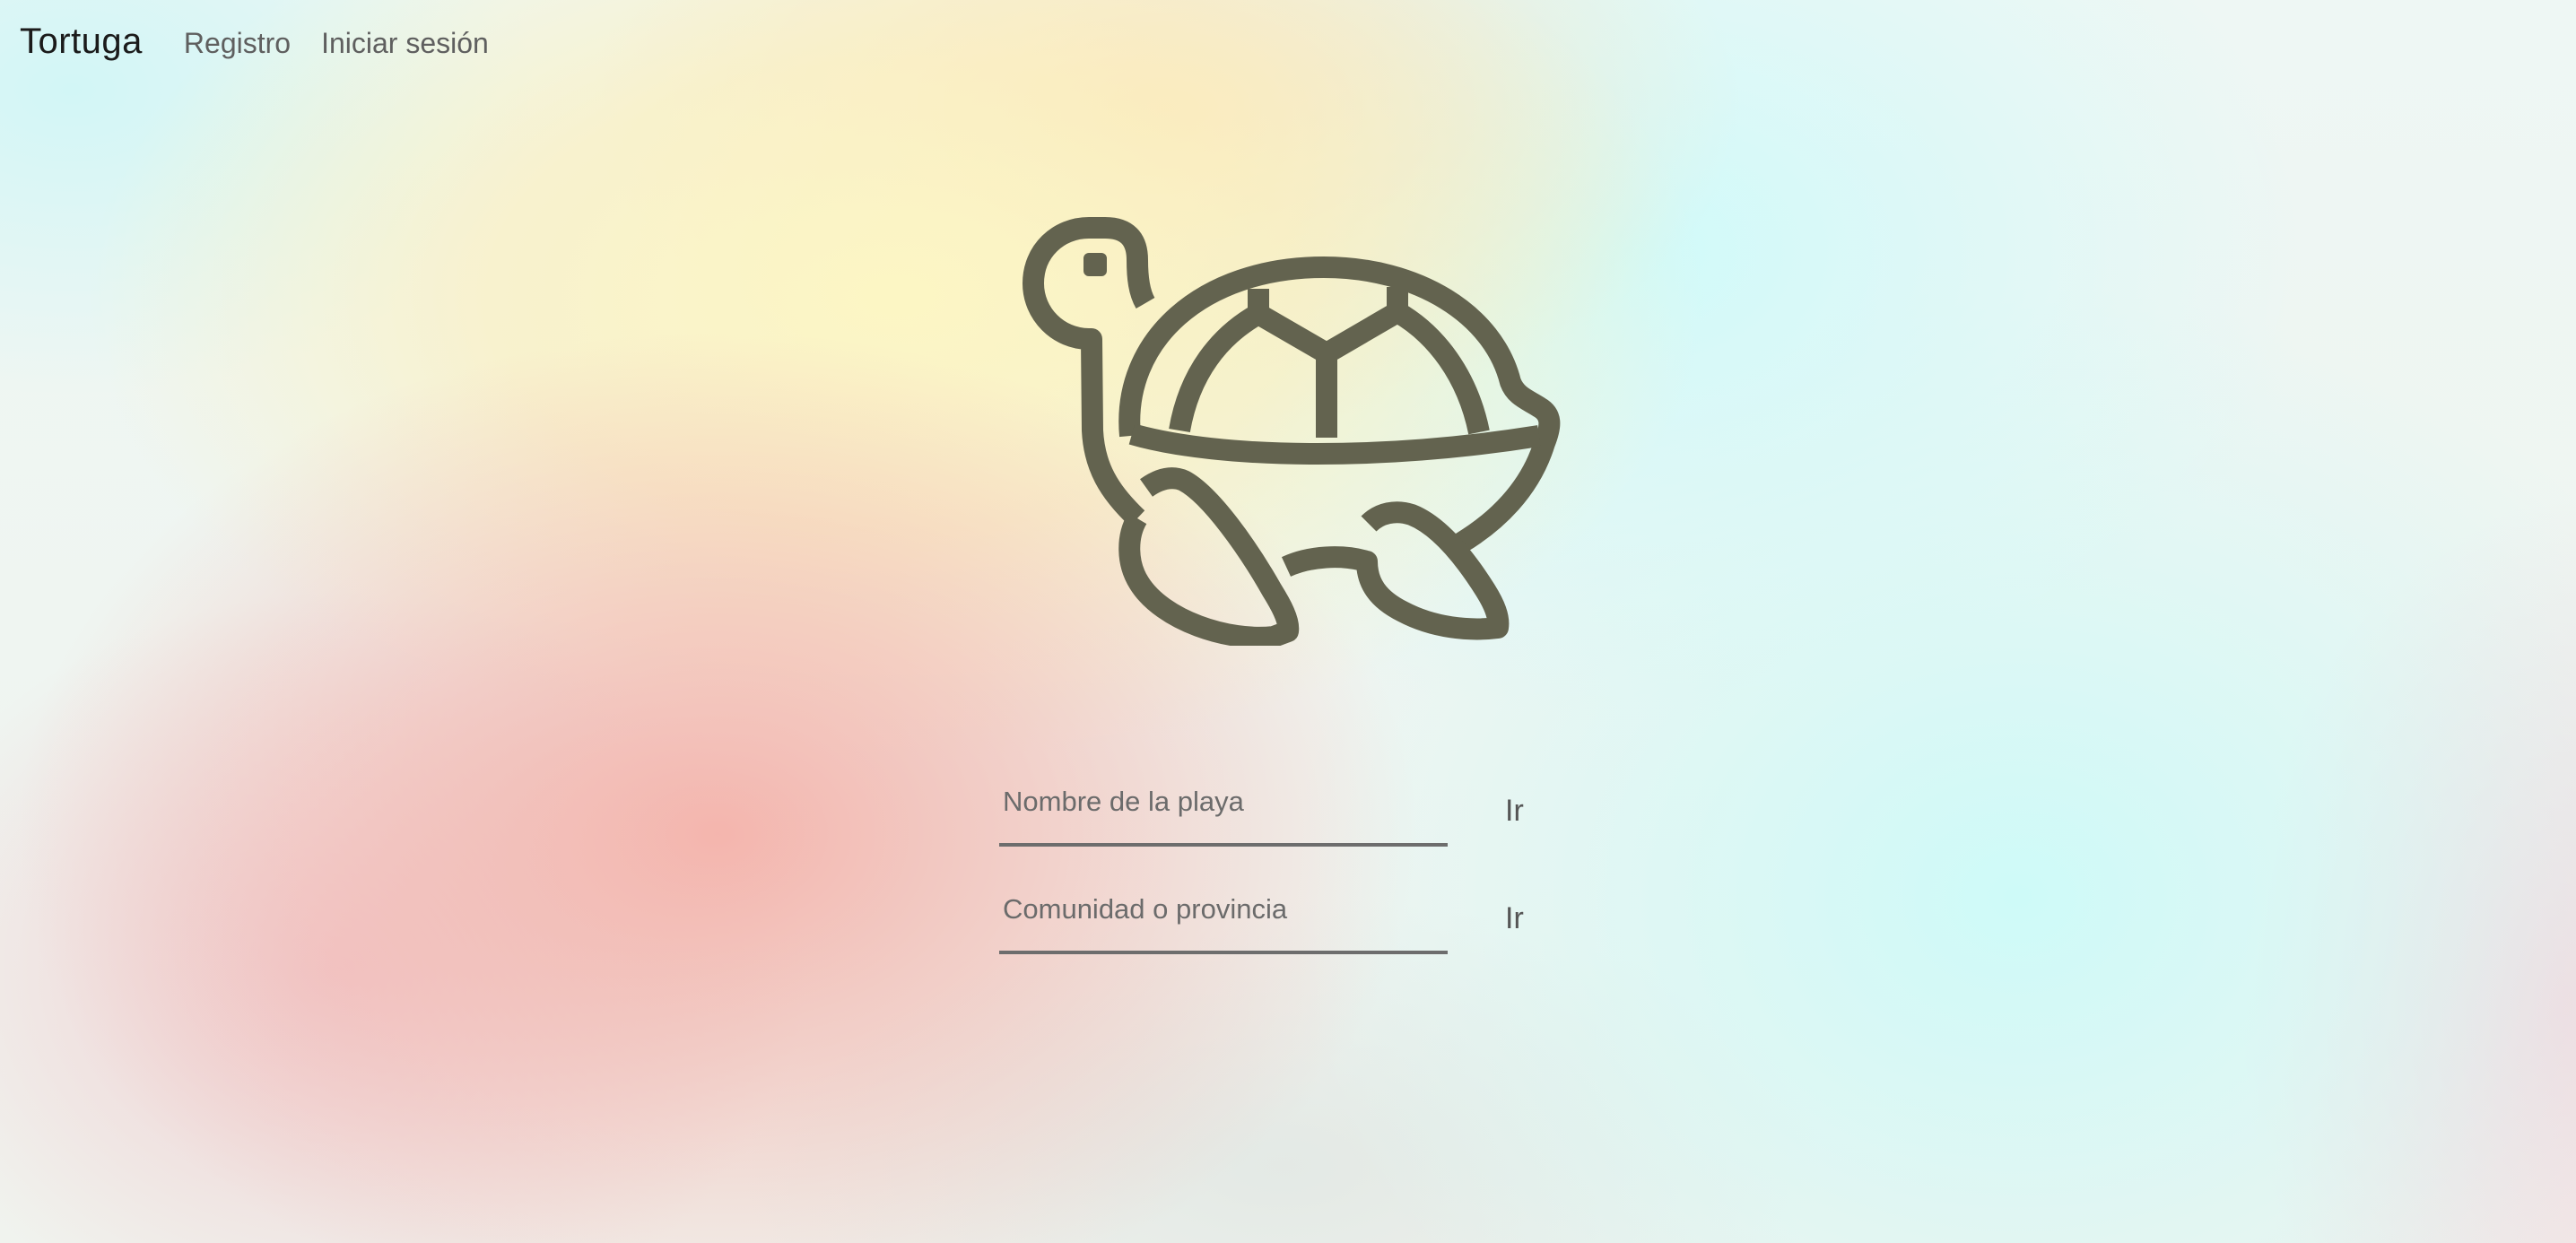 The width and height of the screenshot is (2576, 1243). Describe the element at coordinates (1223, 812) in the screenshot. I see `beach-name-input` at that location.